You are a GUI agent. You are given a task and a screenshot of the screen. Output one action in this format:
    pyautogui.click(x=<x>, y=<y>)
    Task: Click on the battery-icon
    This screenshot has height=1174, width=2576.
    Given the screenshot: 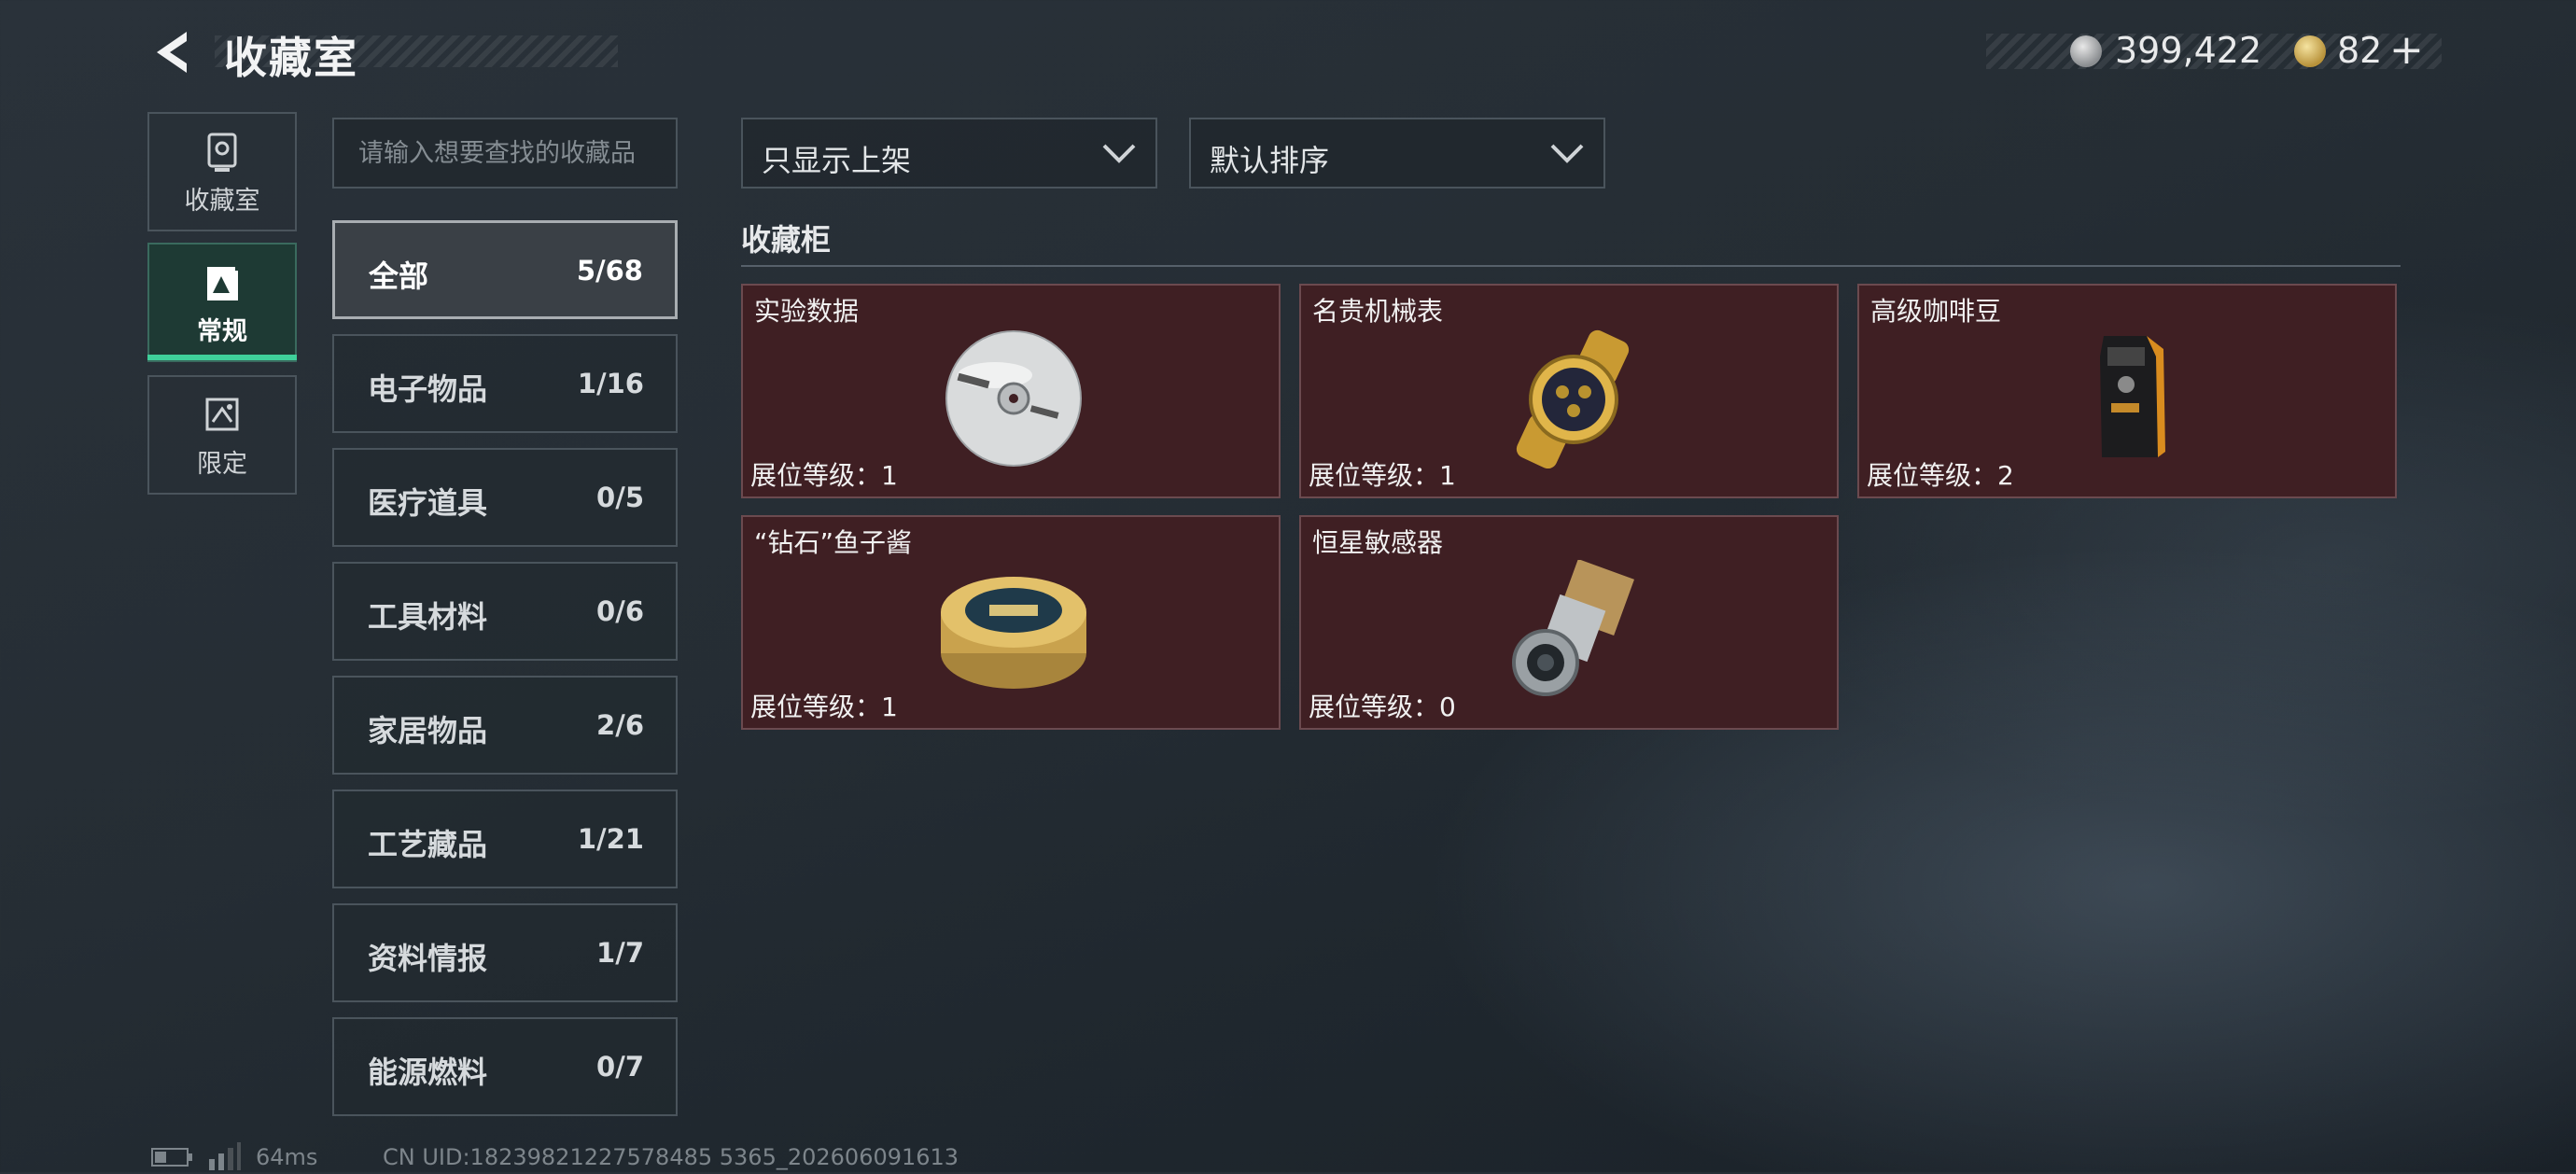 What is the action you would take?
    pyautogui.click(x=172, y=1159)
    